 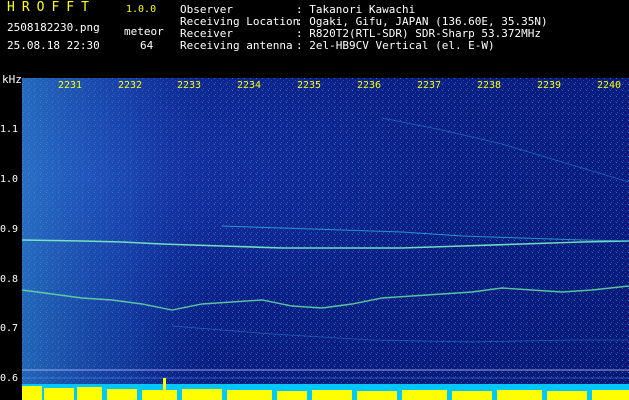 I want to click on y-tick-0.8: 0.8, so click(x=9, y=279).